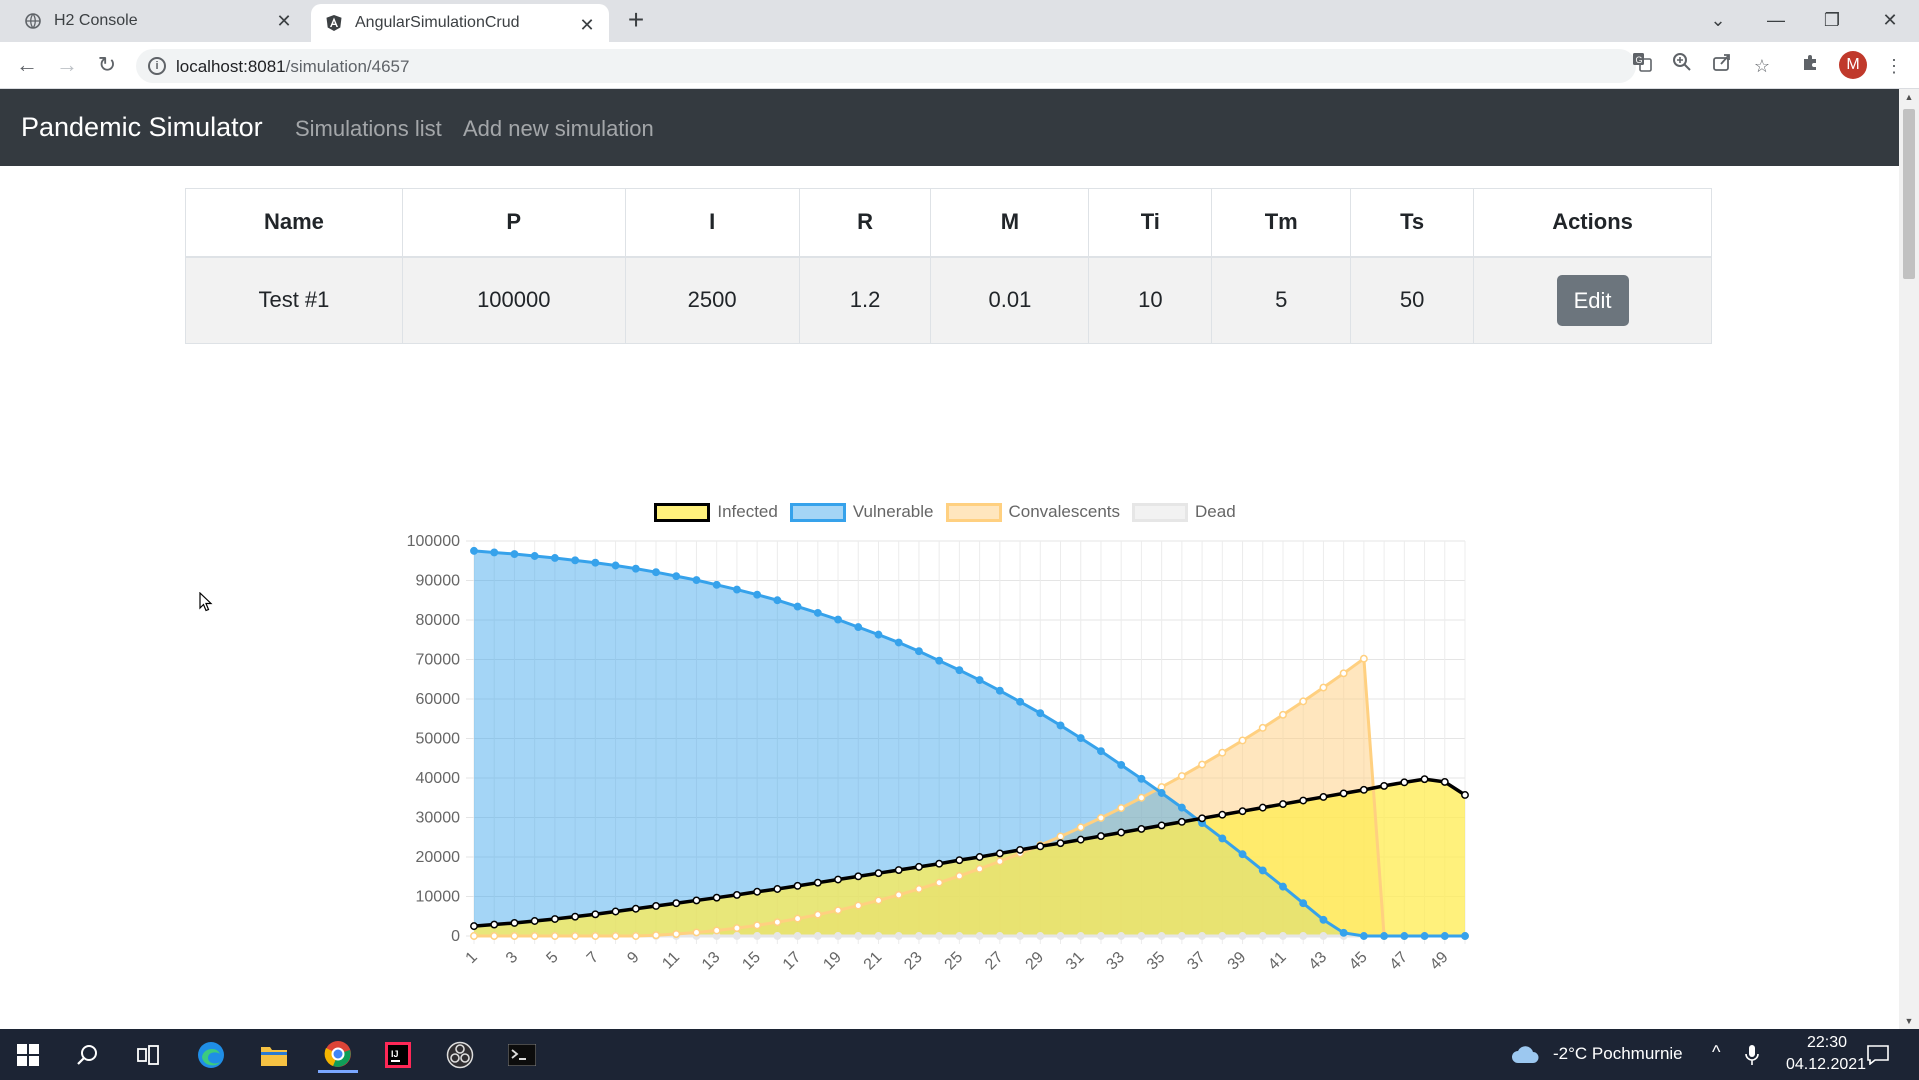 Image resolution: width=1919 pixels, height=1080 pixels. Describe the element at coordinates (636, 21) in the screenshot. I see `new-tab-button: +` at that location.